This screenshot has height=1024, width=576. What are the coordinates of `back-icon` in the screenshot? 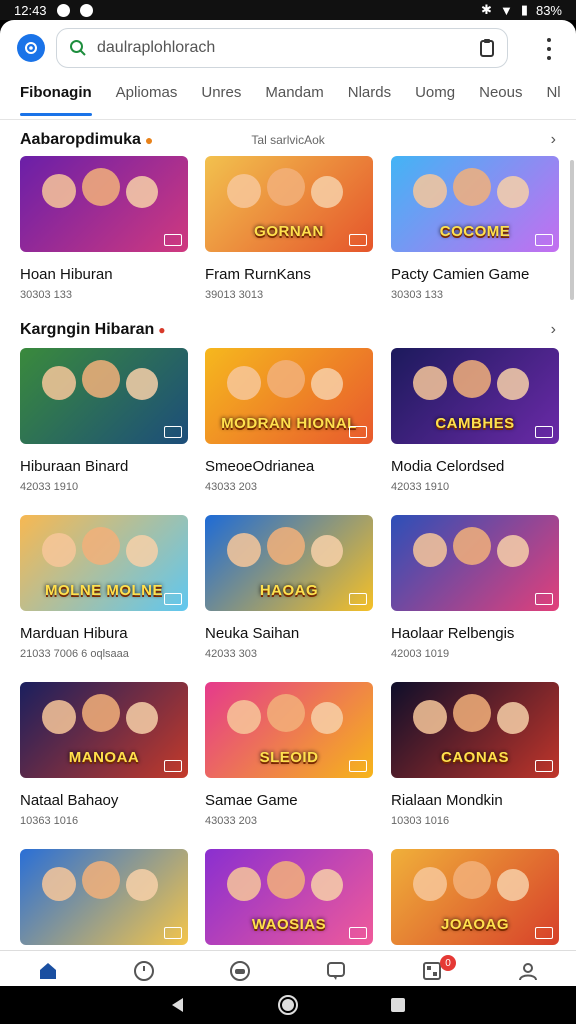 It's located at (178, 1005).